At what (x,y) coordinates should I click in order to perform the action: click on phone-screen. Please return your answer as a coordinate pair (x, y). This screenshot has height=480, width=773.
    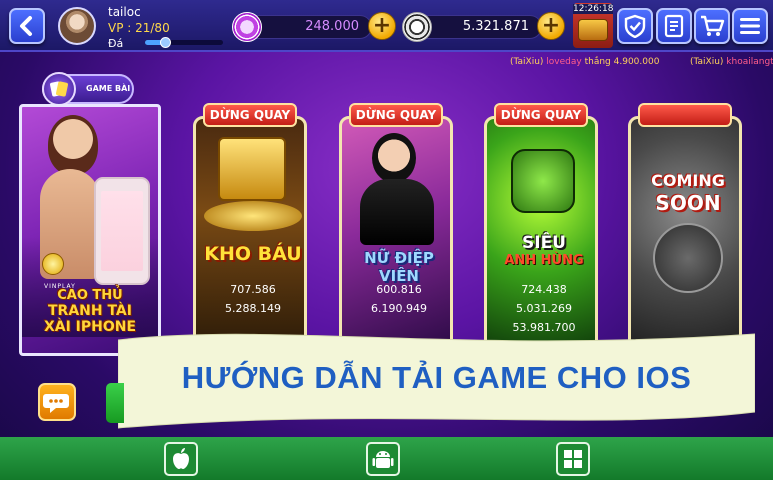
    Looking at the image, I should click on (122, 231).